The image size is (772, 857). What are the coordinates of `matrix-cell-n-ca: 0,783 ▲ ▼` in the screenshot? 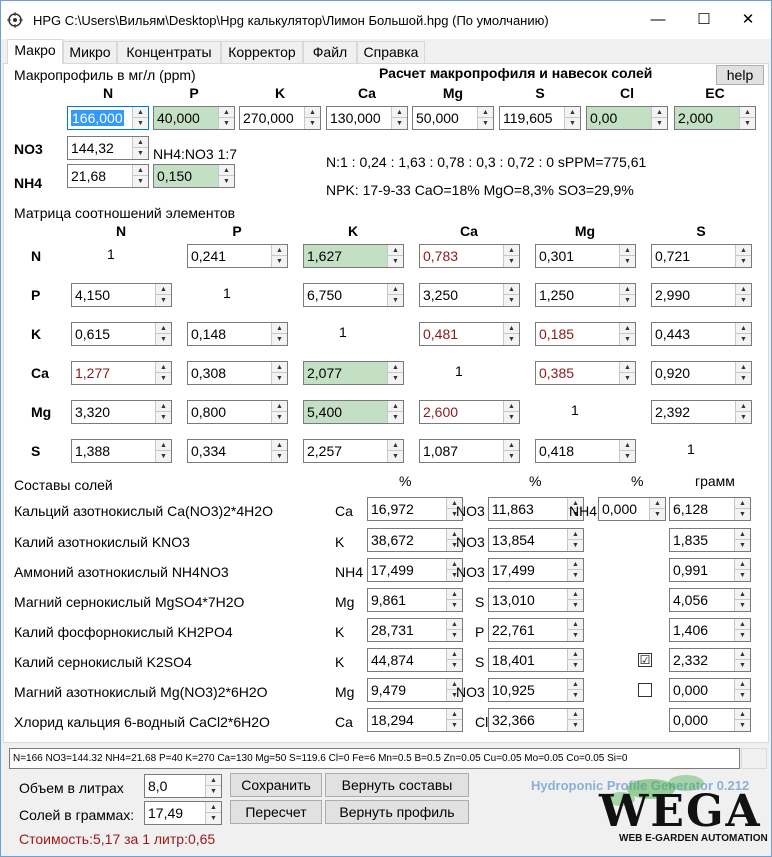 It's located at (469, 256).